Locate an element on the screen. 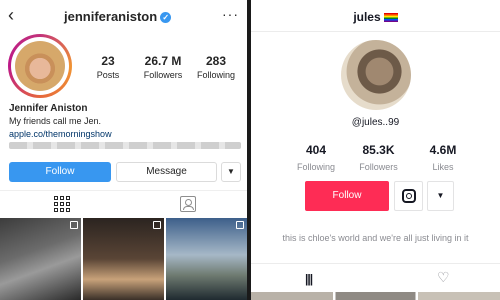  message-button: Message is located at coordinates (166, 172).